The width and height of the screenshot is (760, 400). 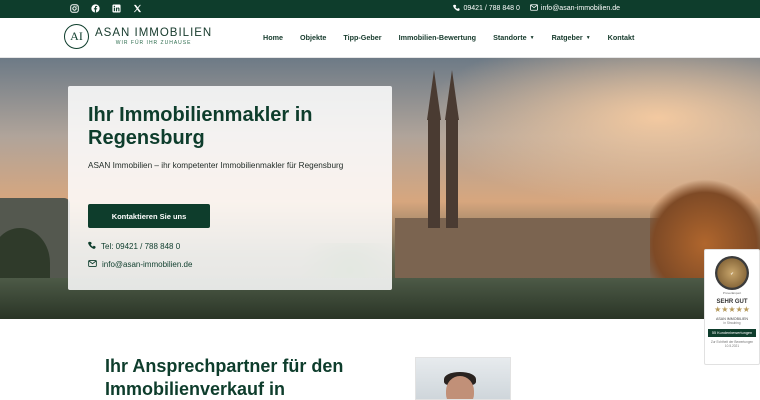 I want to click on hero-title: Ihr Immobilienmakler in Regensburg, so click(x=200, y=127).